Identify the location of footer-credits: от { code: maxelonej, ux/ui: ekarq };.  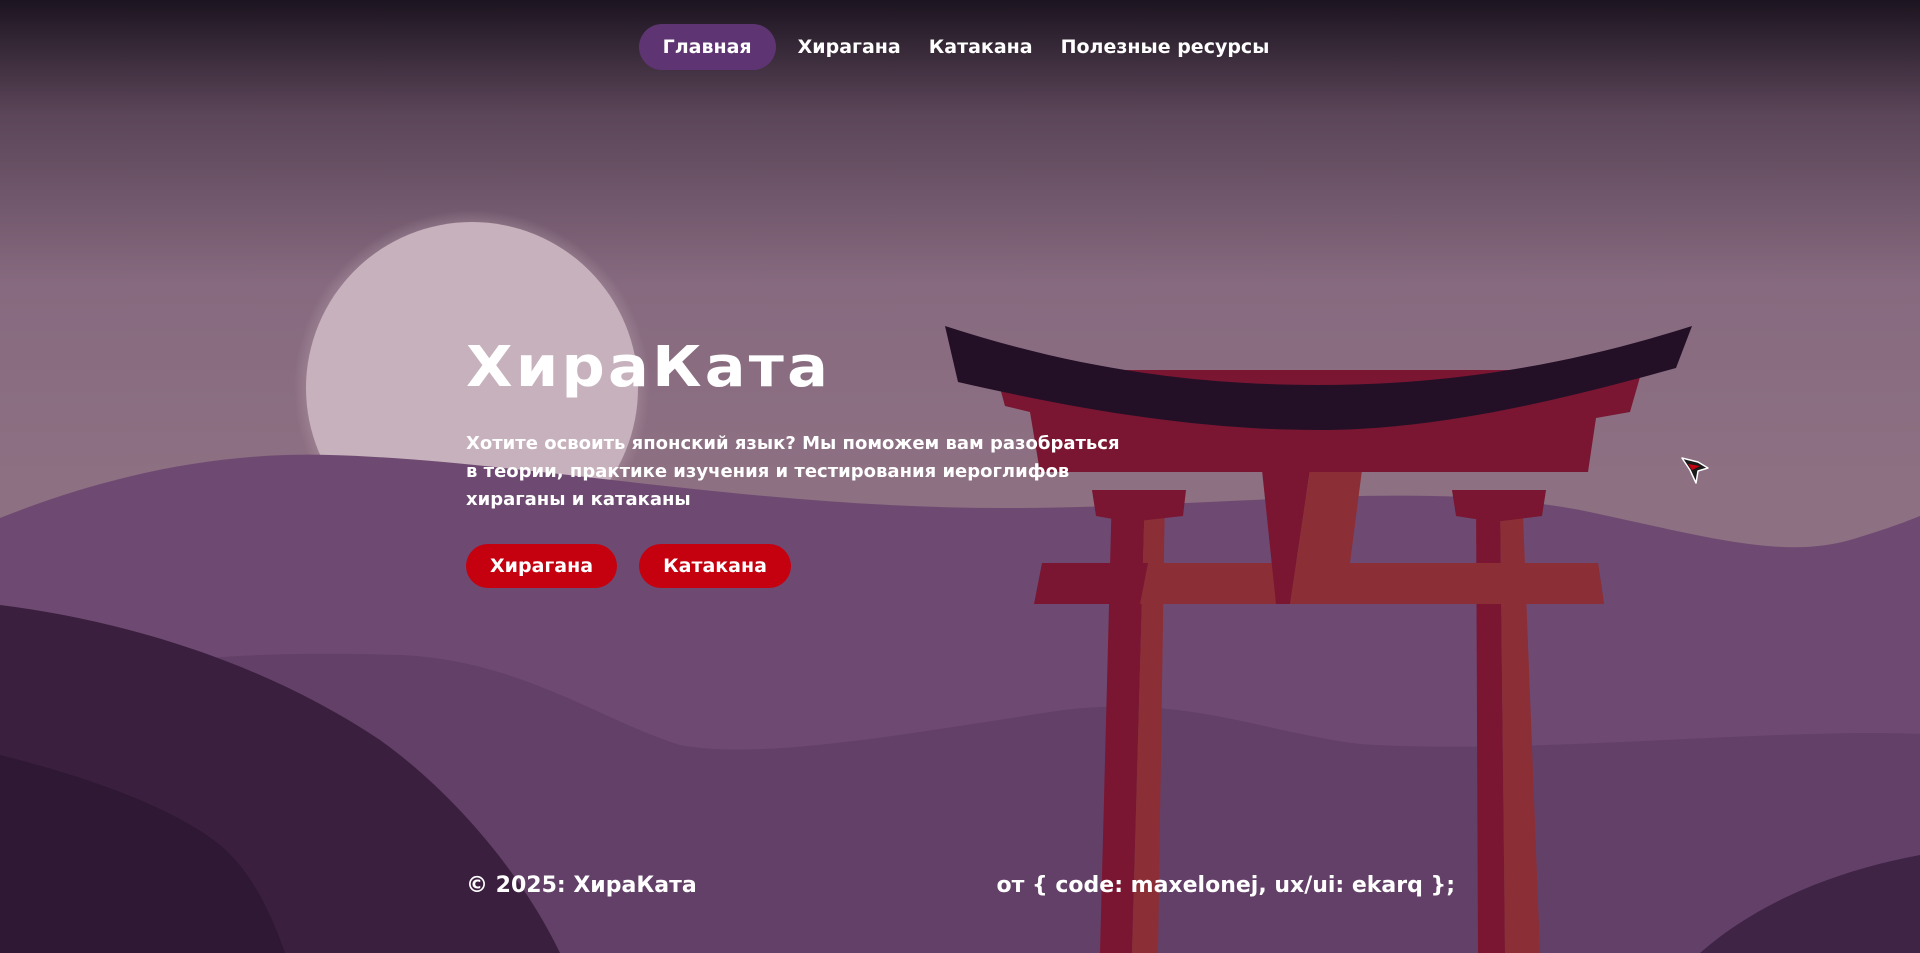
(1225, 885).